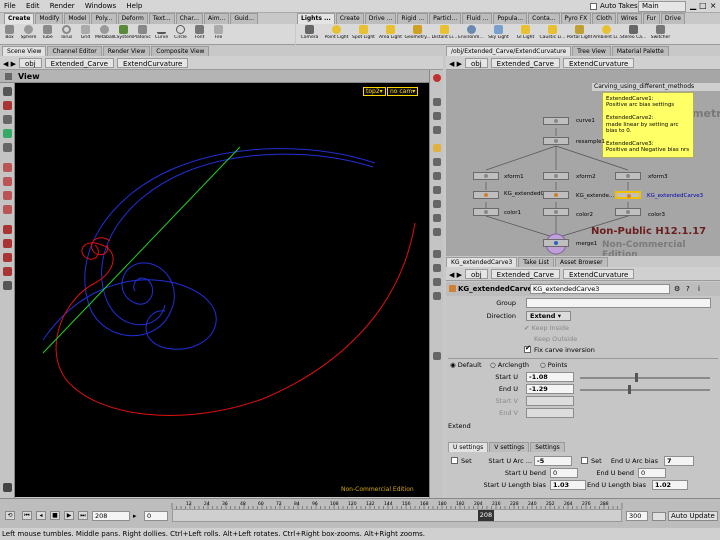 This screenshot has width=720, height=540. I want to click on menu-render: Render, so click(62, 5).